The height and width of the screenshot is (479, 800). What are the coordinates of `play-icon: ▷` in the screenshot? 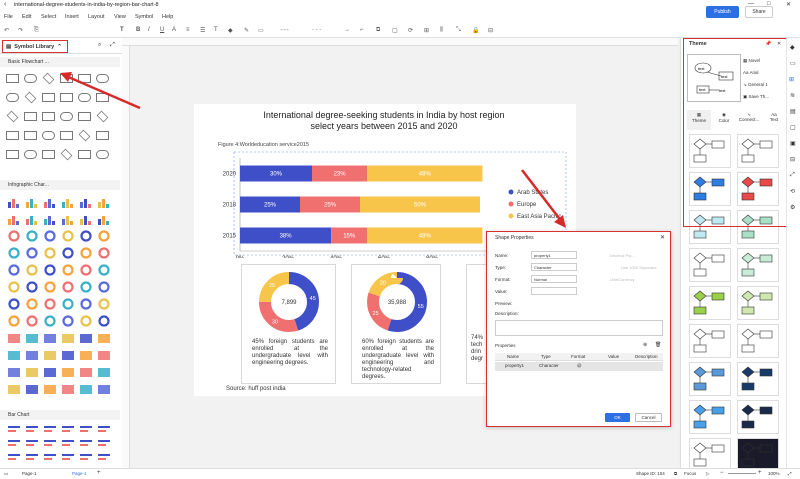 It's located at (707, 474).